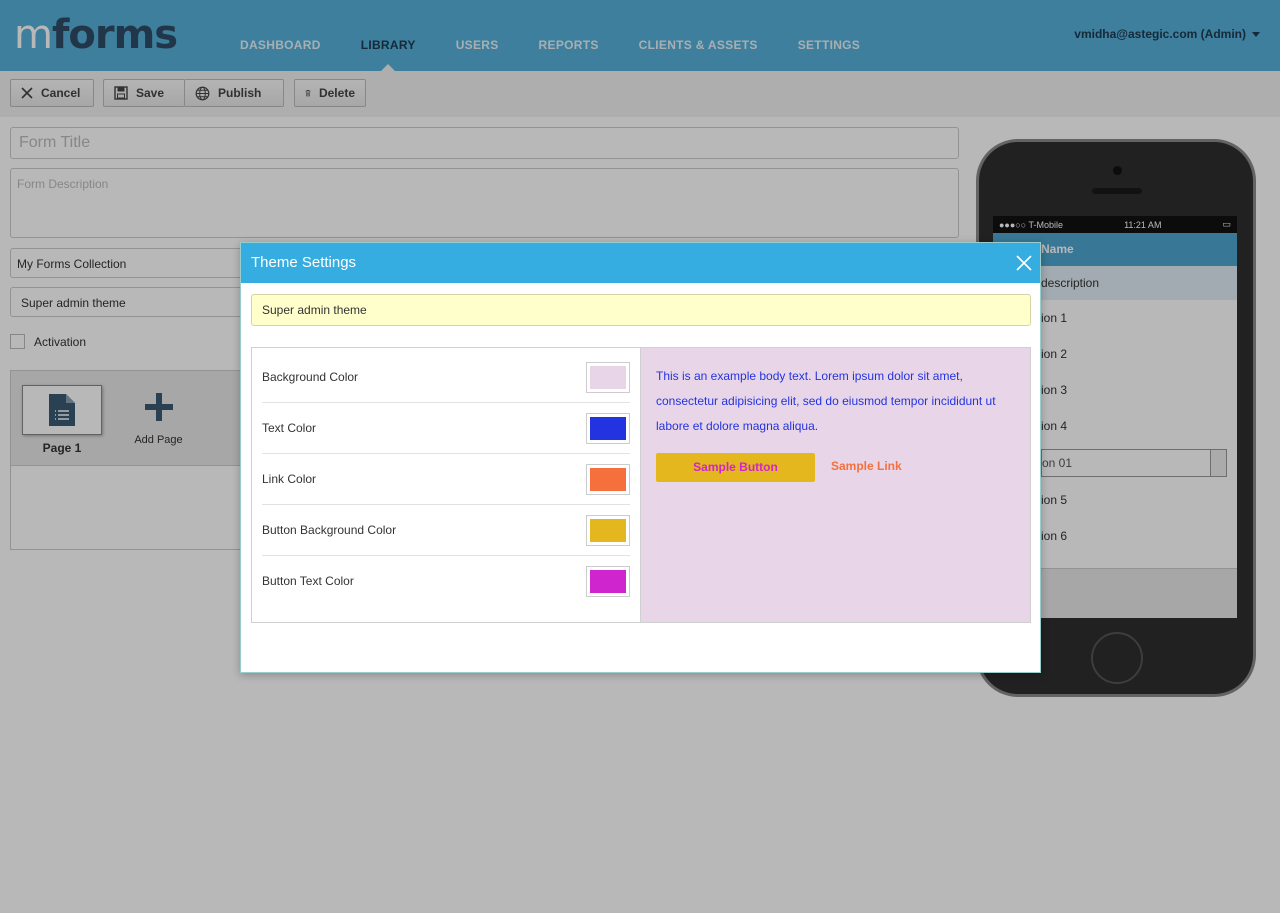 The image size is (1280, 913). What do you see at coordinates (310, 377) in the screenshot?
I see `background-color-label: Background Color` at bounding box center [310, 377].